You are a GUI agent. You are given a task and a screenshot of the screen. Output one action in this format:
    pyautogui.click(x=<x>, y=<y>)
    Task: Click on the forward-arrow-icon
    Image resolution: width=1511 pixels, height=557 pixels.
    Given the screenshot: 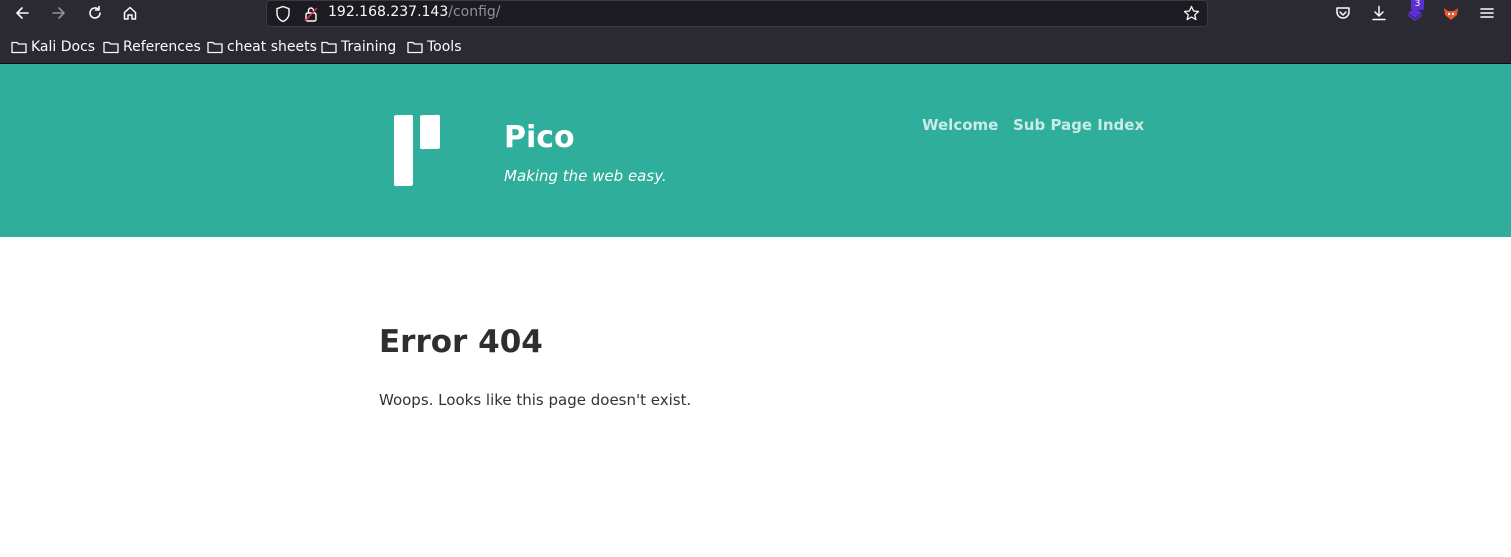 What is the action you would take?
    pyautogui.click(x=58, y=13)
    